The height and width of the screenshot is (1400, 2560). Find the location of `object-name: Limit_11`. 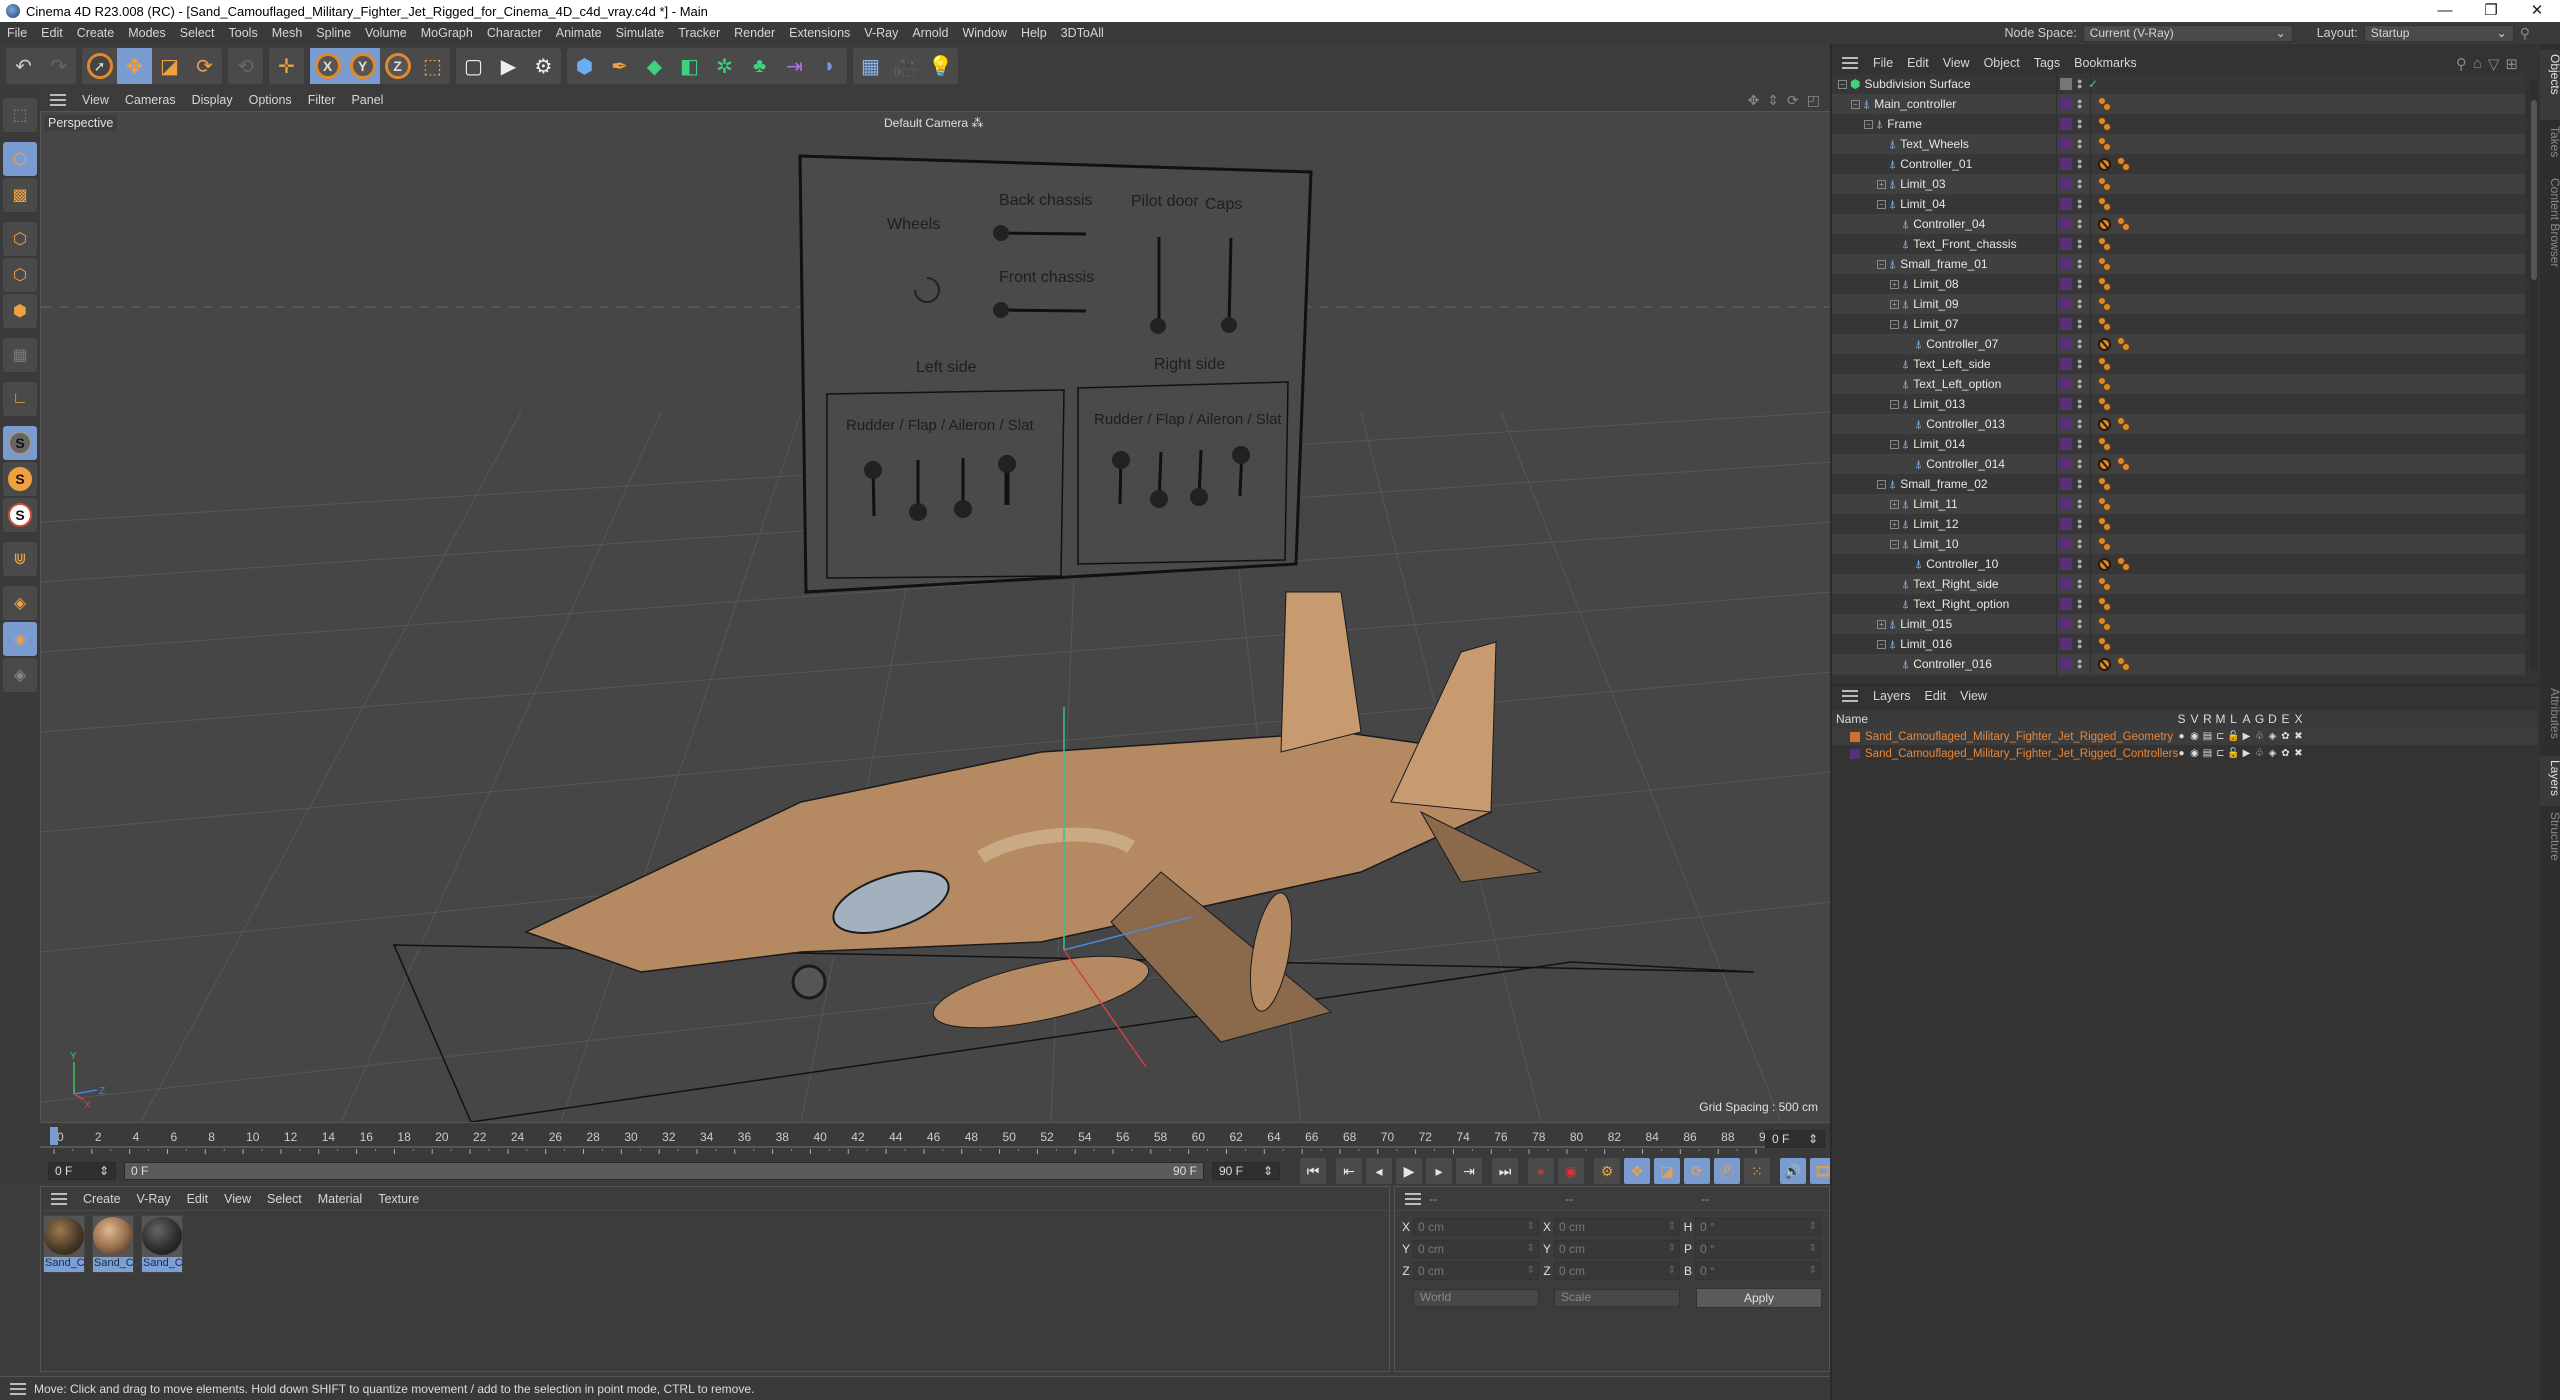

object-name: Limit_11 is located at coordinates (1935, 504).